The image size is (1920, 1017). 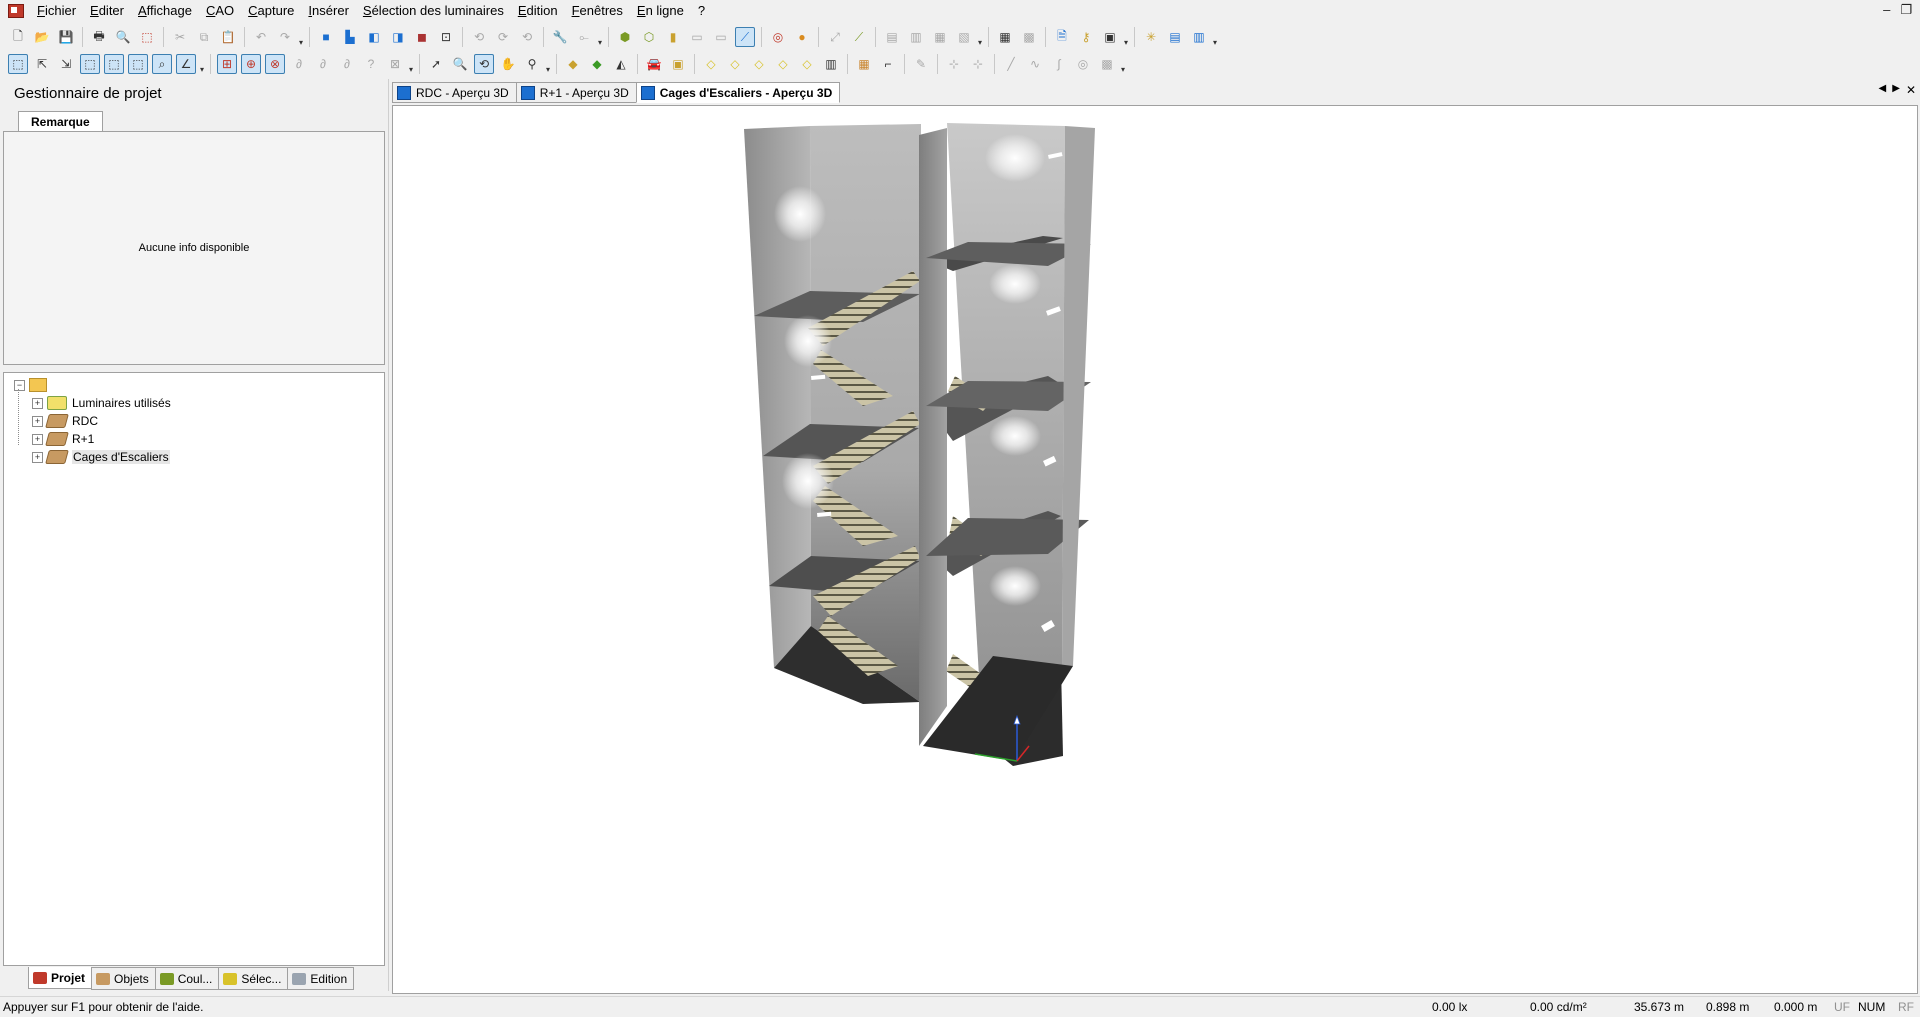 I want to click on tool-k-icon: ▦, so click(x=940, y=37).